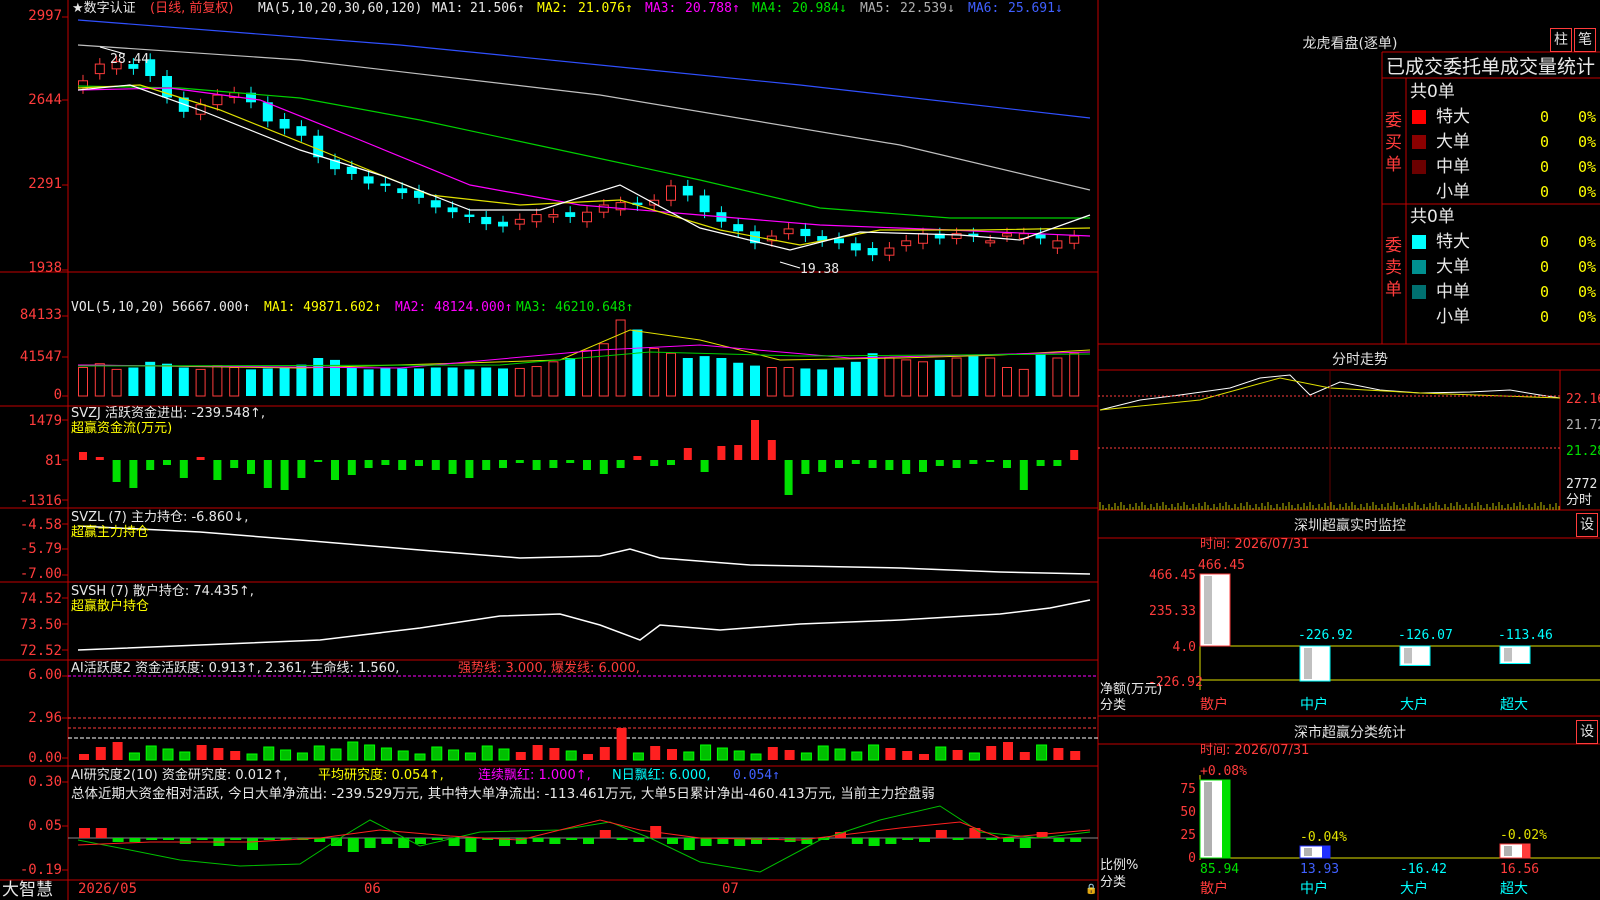  What do you see at coordinates (1432, 217) in the screenshot?
I see `sell-total: 共0单` at bounding box center [1432, 217].